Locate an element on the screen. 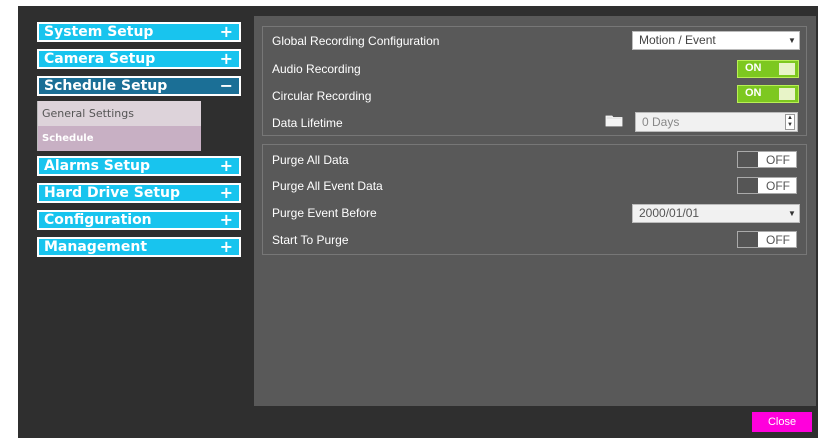  audio-recording-label: Audio Recording is located at coordinates (316, 69).